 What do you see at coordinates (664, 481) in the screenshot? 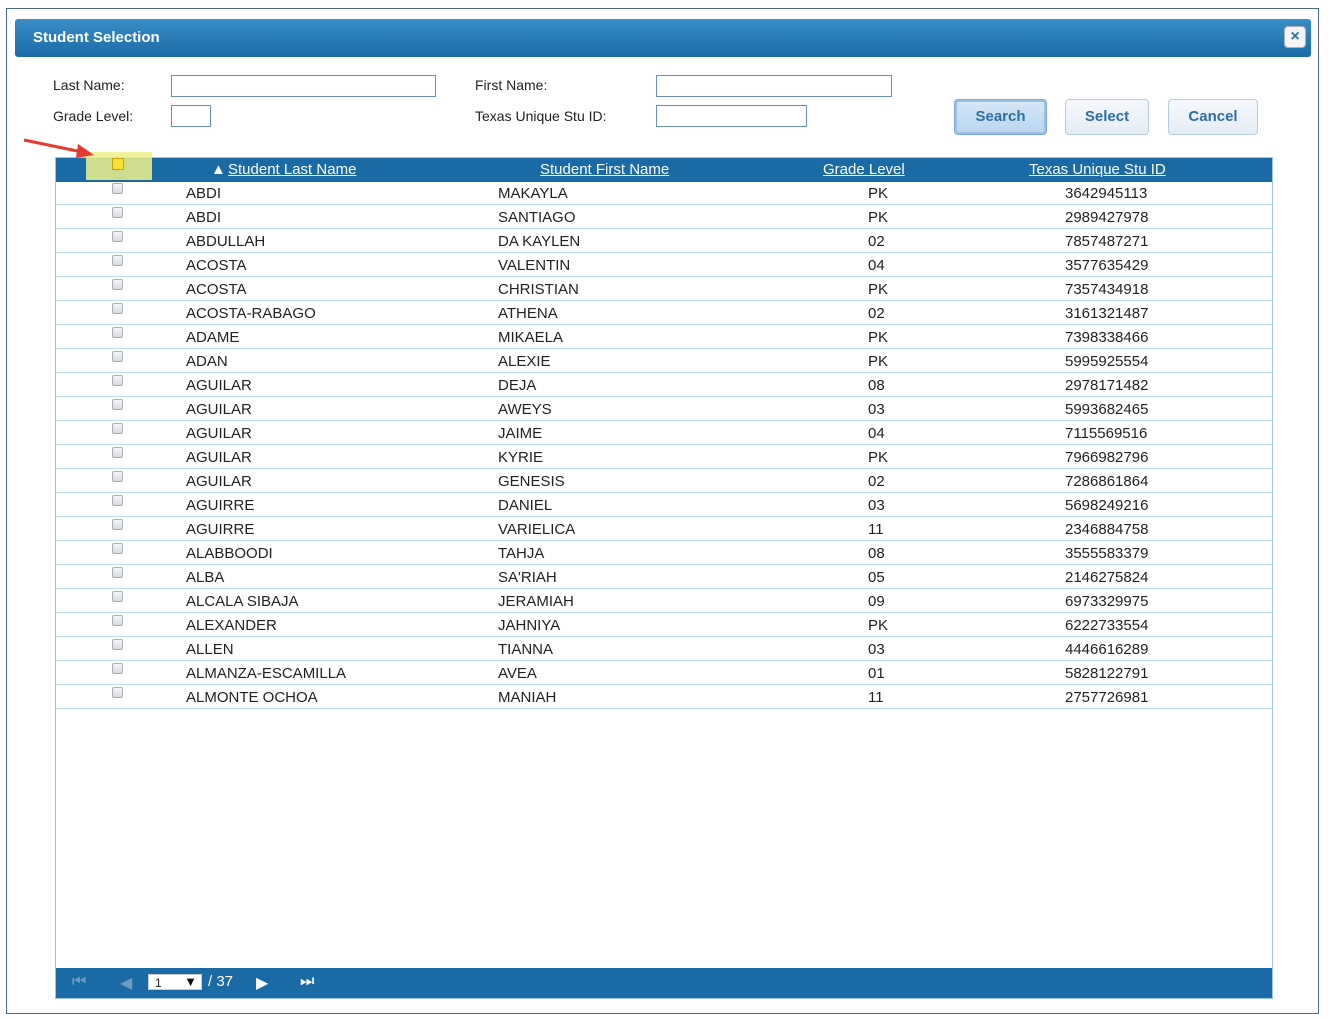
I see `table-row: AGUILAR GENESIS 02 7286861864` at bounding box center [664, 481].